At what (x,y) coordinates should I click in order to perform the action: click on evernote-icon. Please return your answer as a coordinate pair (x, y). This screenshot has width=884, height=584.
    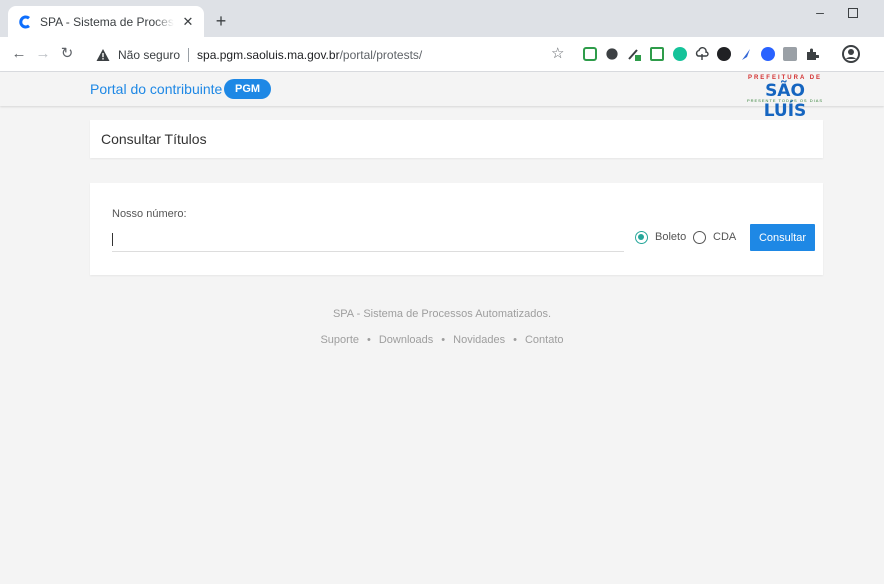
    Looking at the image, I should click on (590, 54).